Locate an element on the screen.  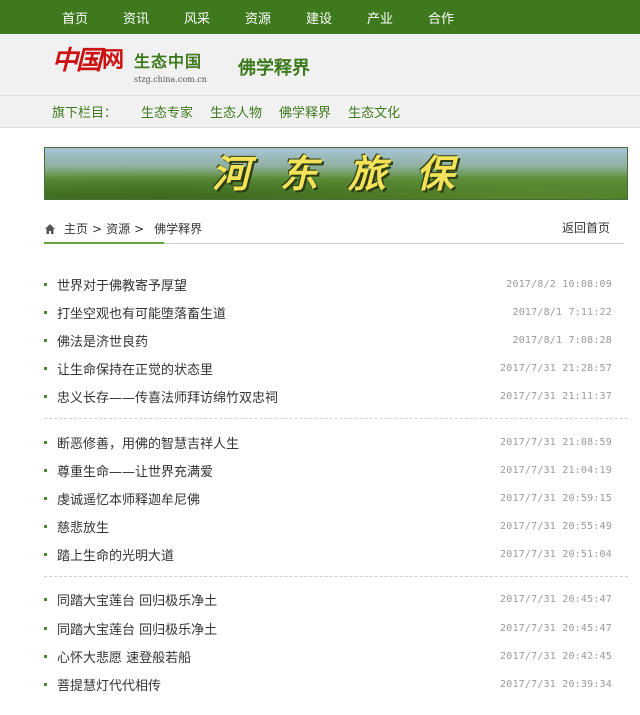
breadcrumb-resources: 资源 is located at coordinates (118, 228).